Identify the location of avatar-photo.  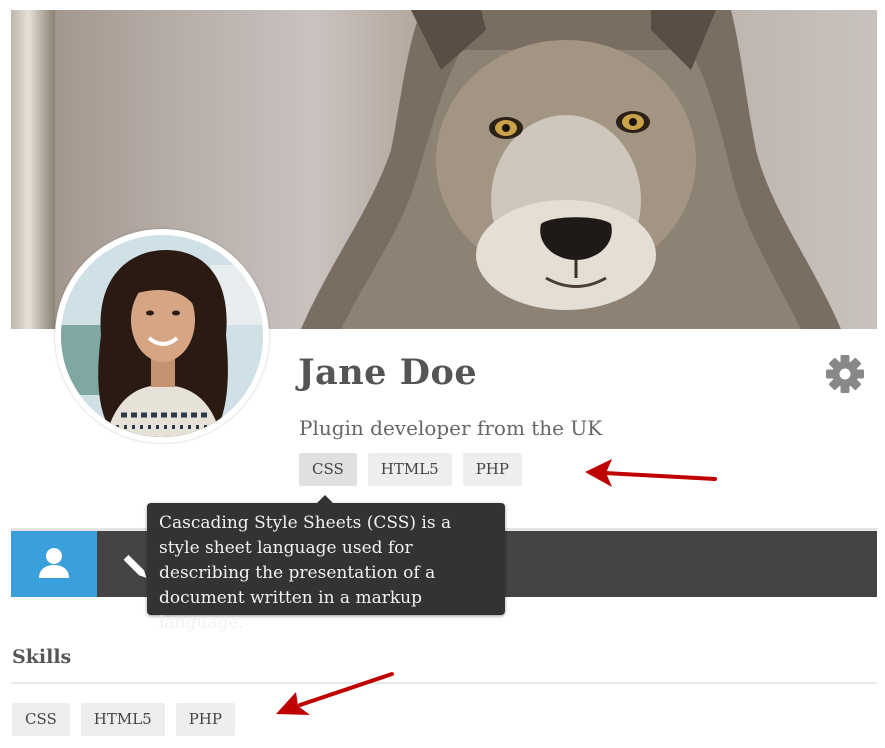
(162, 336).